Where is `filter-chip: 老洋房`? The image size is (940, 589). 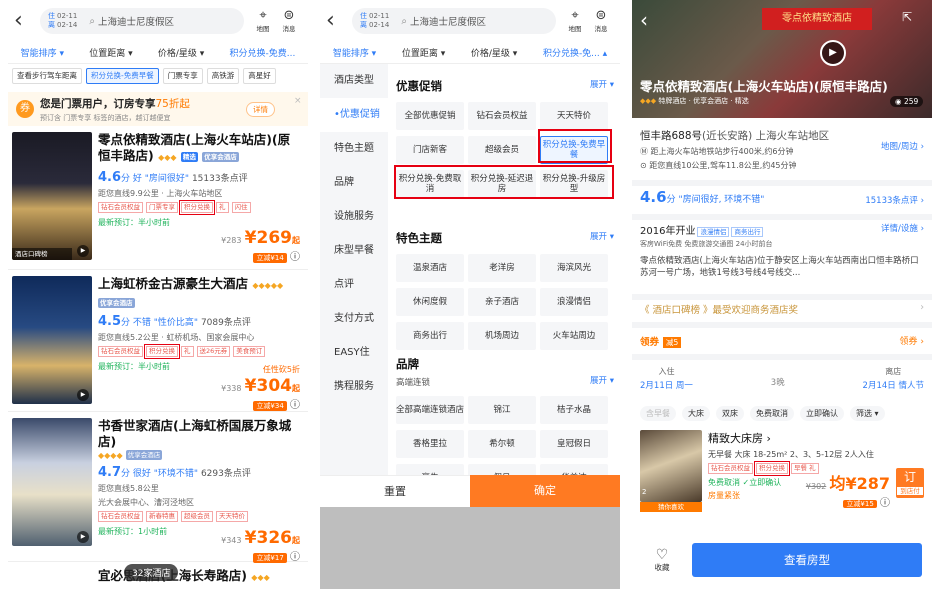
filter-chip: 老洋房 is located at coordinates (502, 268).